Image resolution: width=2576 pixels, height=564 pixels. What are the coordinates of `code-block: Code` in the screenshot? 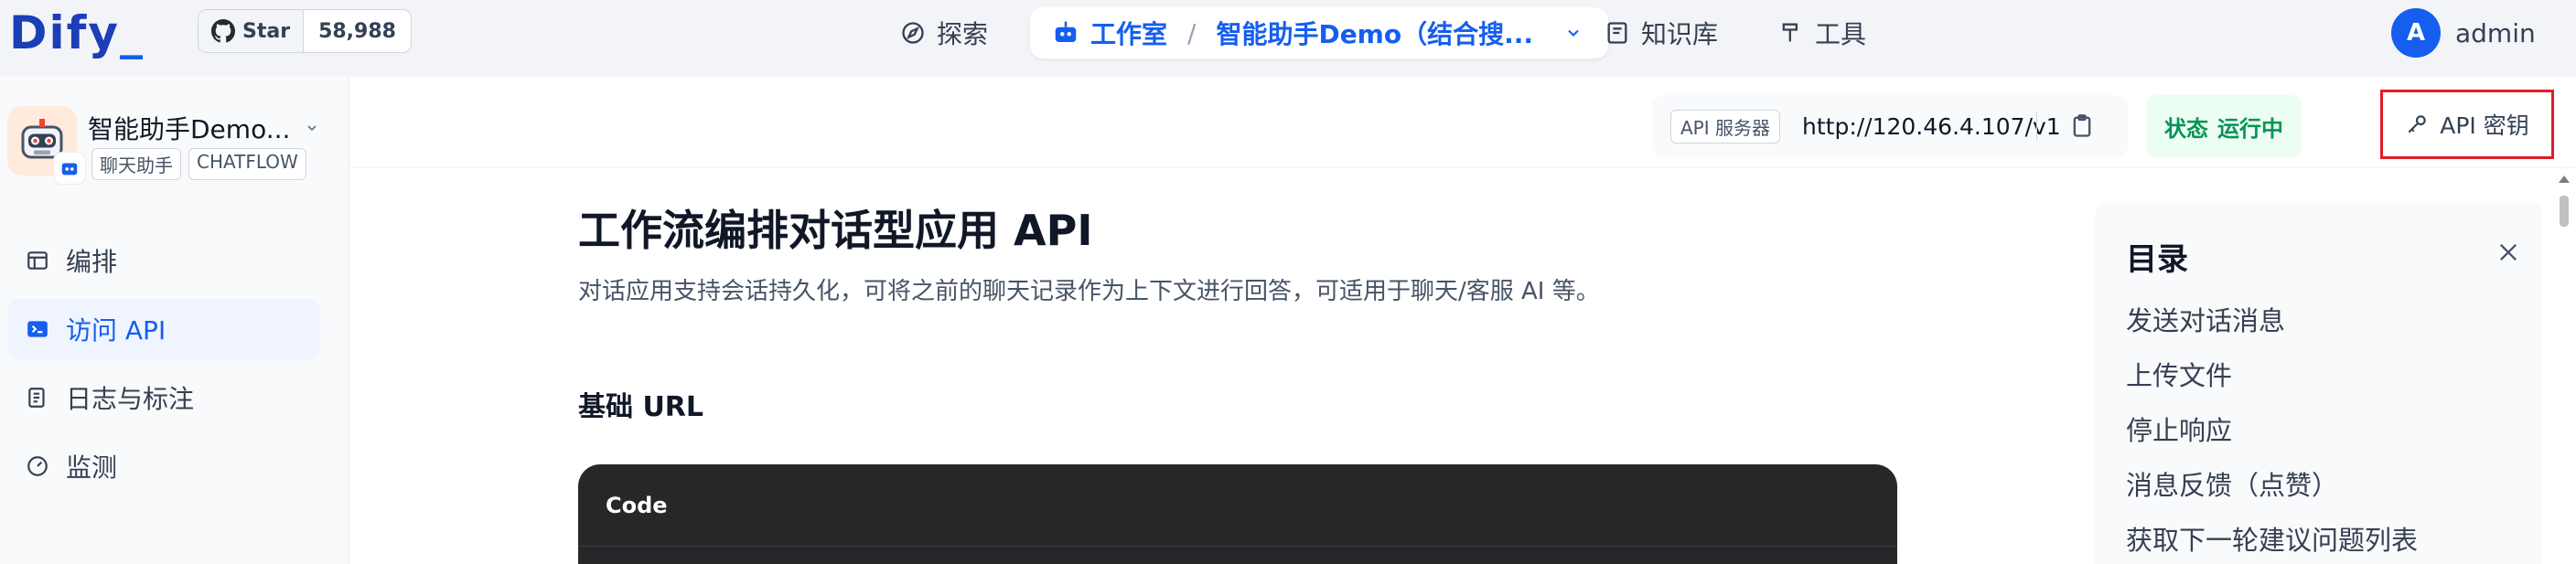 It's located at (1237, 514).